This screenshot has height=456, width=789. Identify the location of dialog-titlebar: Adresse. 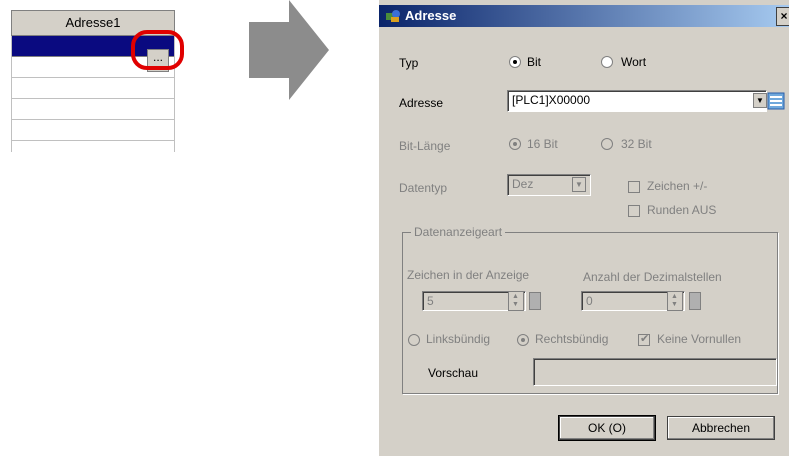
(584, 16).